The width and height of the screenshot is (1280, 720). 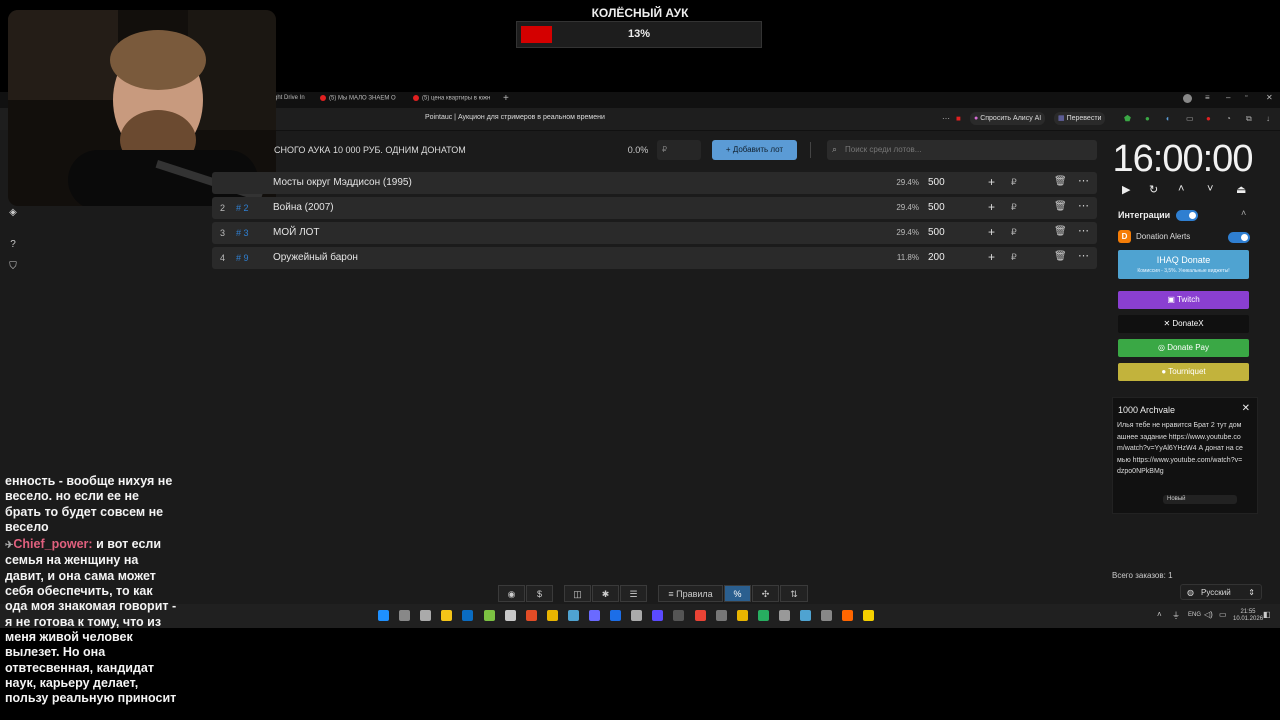 I want to click on clock: 21:55 10.01.2026, so click(x=1248, y=616).